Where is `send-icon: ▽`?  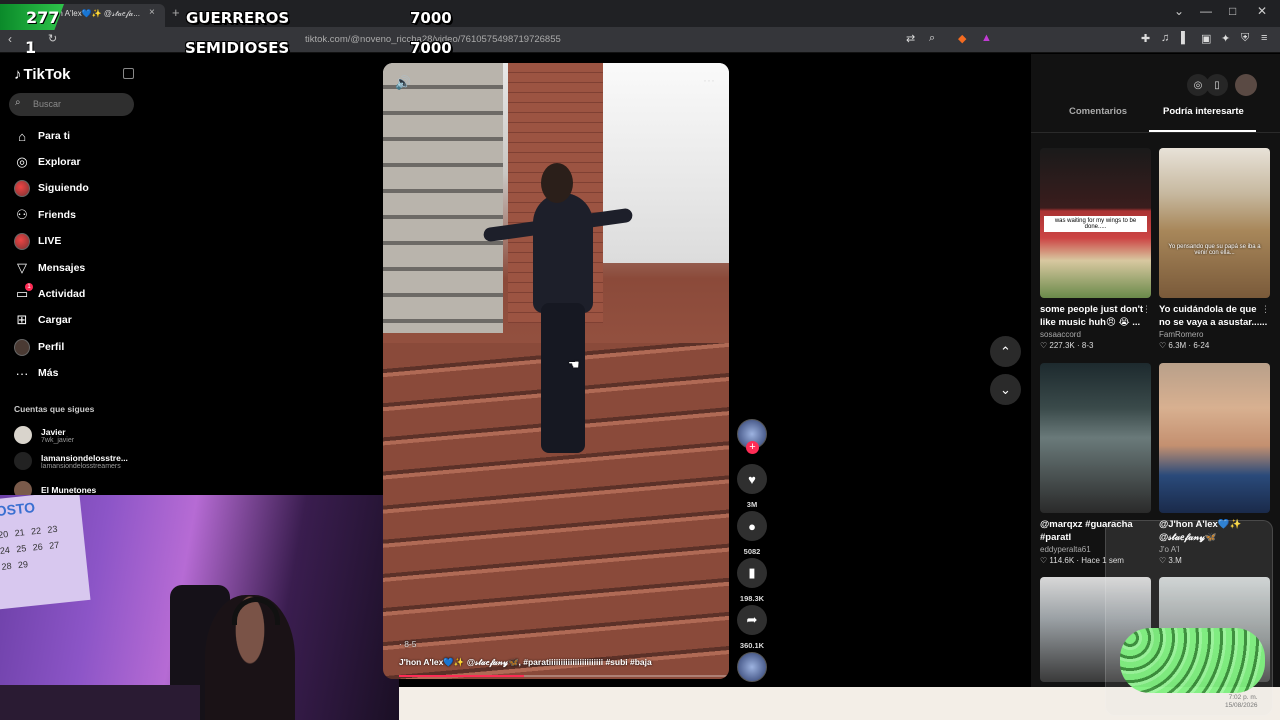
send-icon: ▽ is located at coordinates (22, 267).